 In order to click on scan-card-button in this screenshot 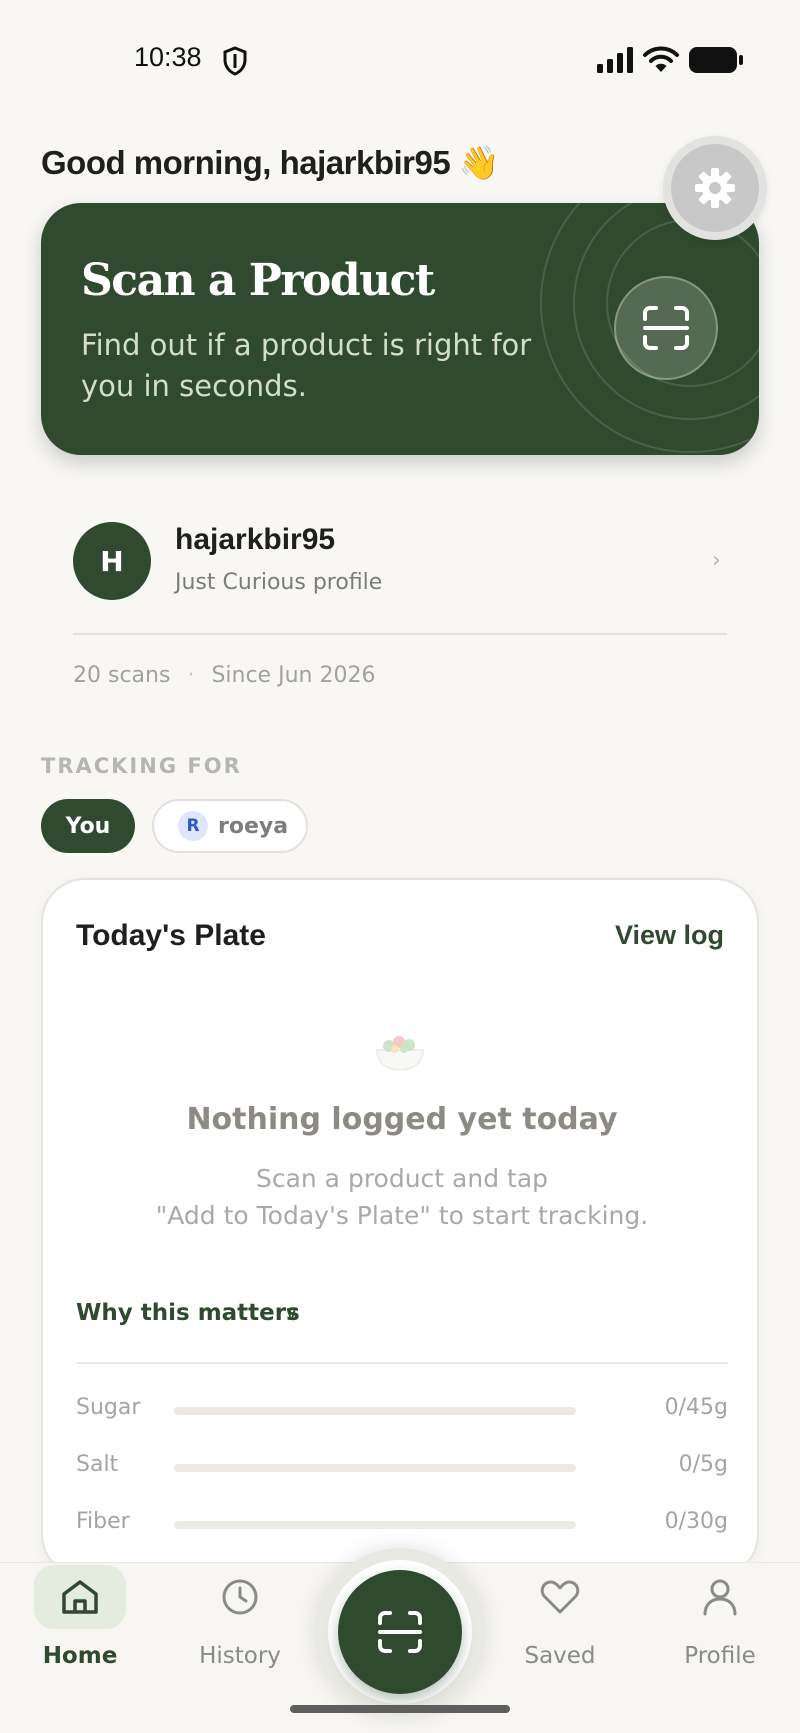, I will do `click(666, 328)`.